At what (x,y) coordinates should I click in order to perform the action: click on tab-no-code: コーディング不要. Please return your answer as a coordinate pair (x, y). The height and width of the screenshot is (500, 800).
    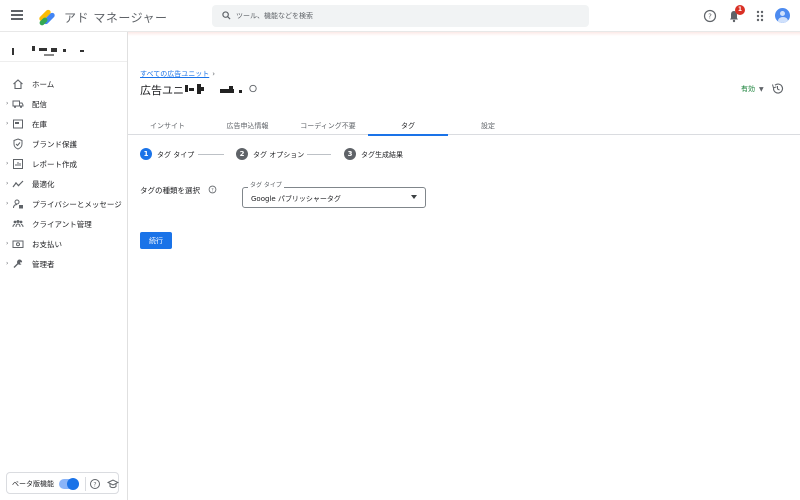
    Looking at the image, I should click on (328, 126).